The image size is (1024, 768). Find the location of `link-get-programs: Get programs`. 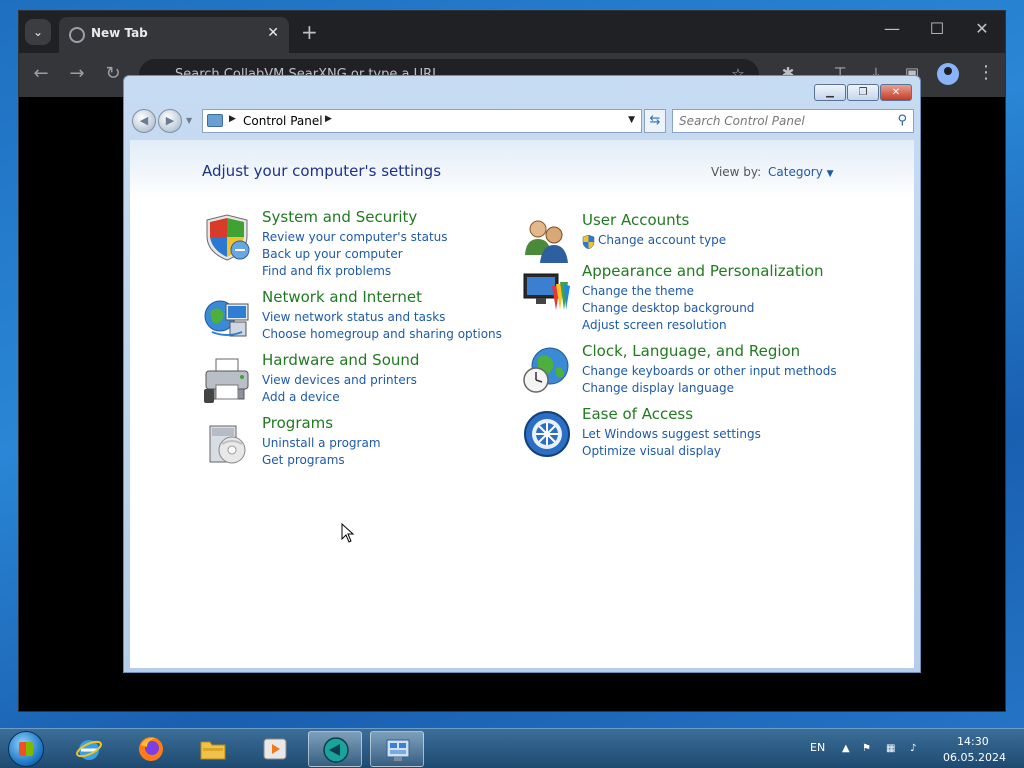

link-get-programs: Get programs is located at coordinates (303, 460).